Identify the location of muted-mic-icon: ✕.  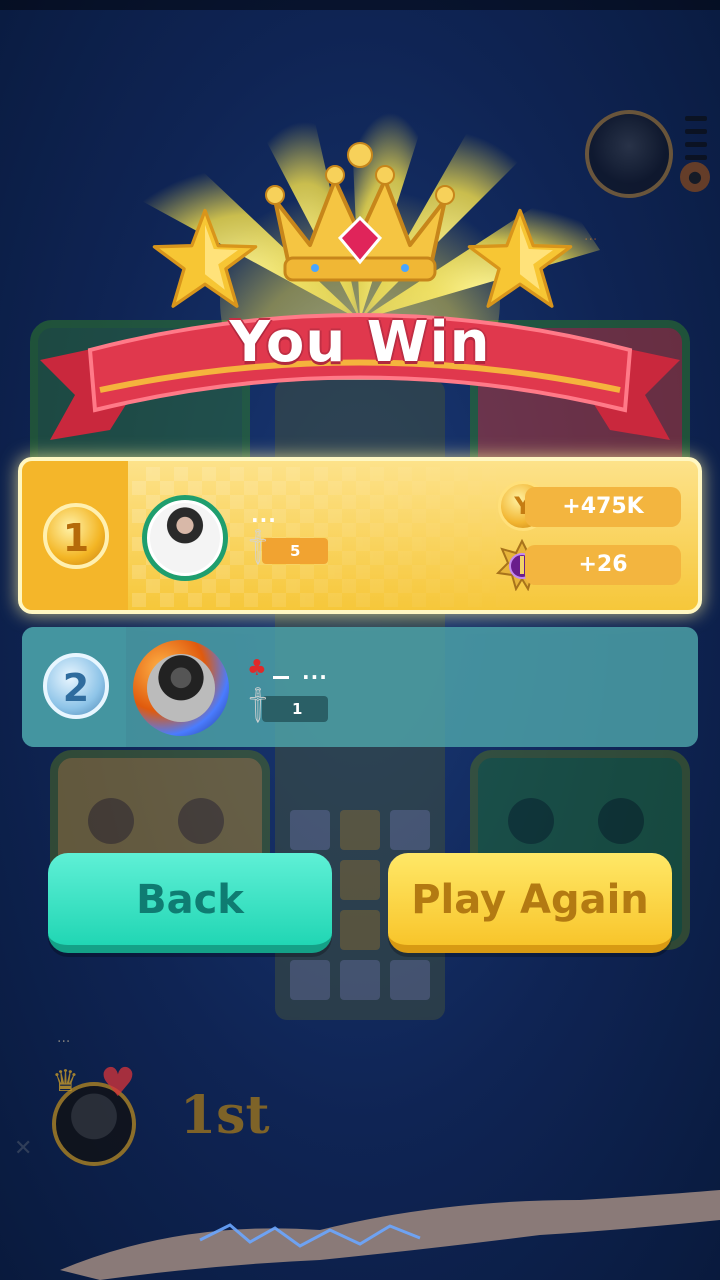
(23, 1148).